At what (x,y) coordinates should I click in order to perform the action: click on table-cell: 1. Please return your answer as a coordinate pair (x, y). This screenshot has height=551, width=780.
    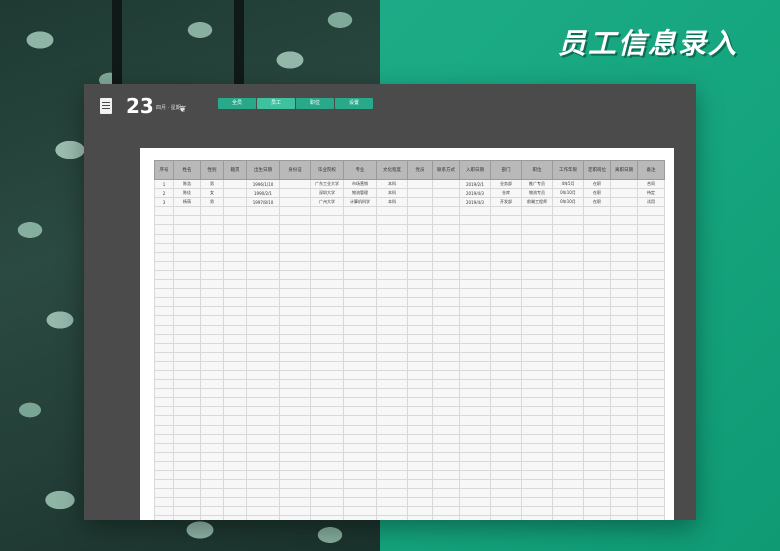
    Looking at the image, I should click on (164, 184).